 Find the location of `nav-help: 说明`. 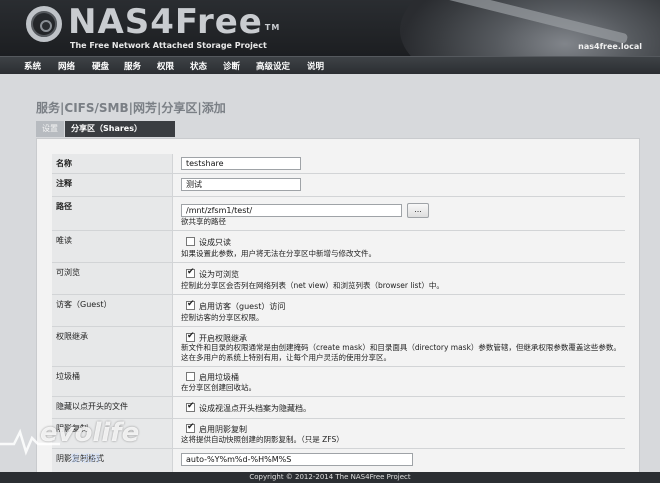

nav-help: 说明 is located at coordinates (315, 66).